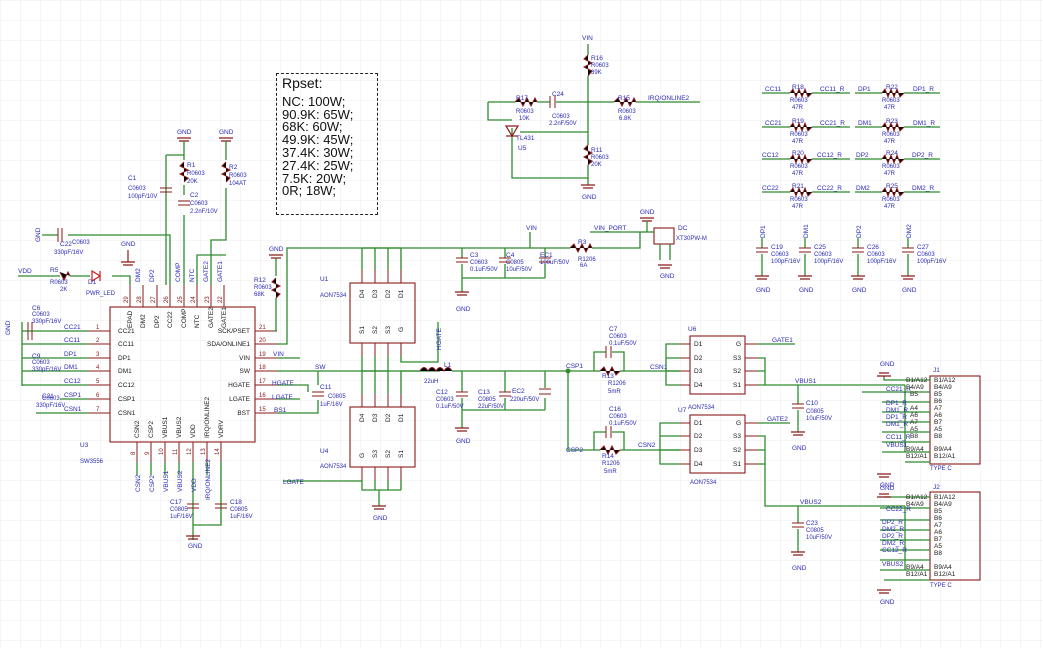 This screenshot has height=648, width=1043. What do you see at coordinates (362, 330) in the screenshot?
I see `u1-pin: S1` at bounding box center [362, 330].